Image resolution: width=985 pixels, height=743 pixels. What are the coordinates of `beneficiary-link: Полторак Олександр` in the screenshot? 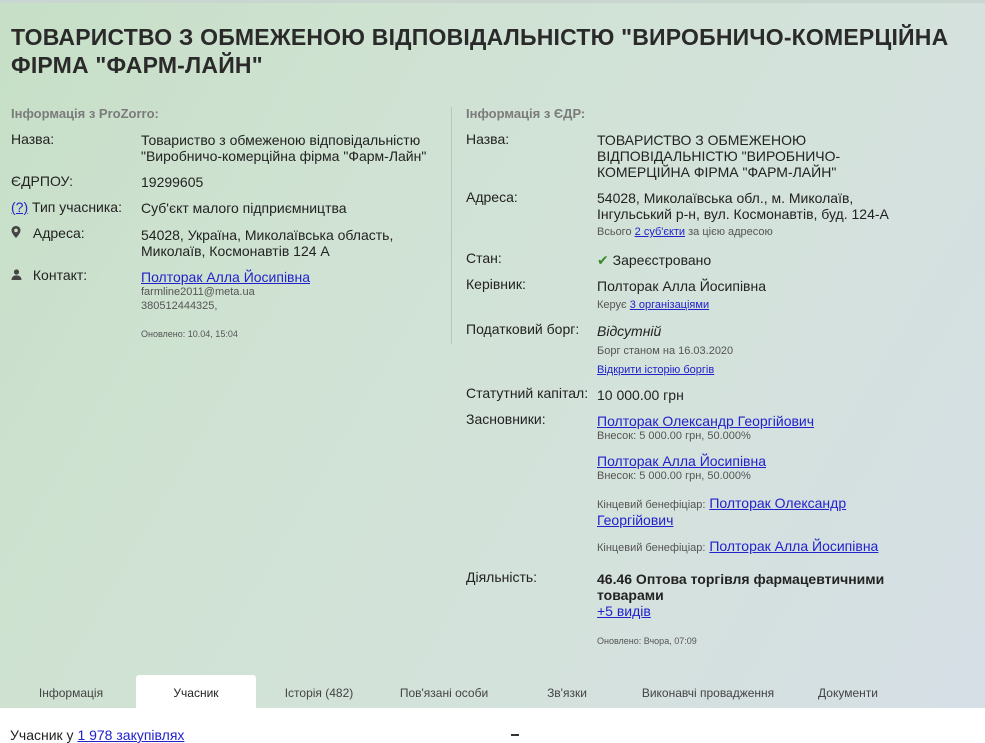 It's located at (777, 503).